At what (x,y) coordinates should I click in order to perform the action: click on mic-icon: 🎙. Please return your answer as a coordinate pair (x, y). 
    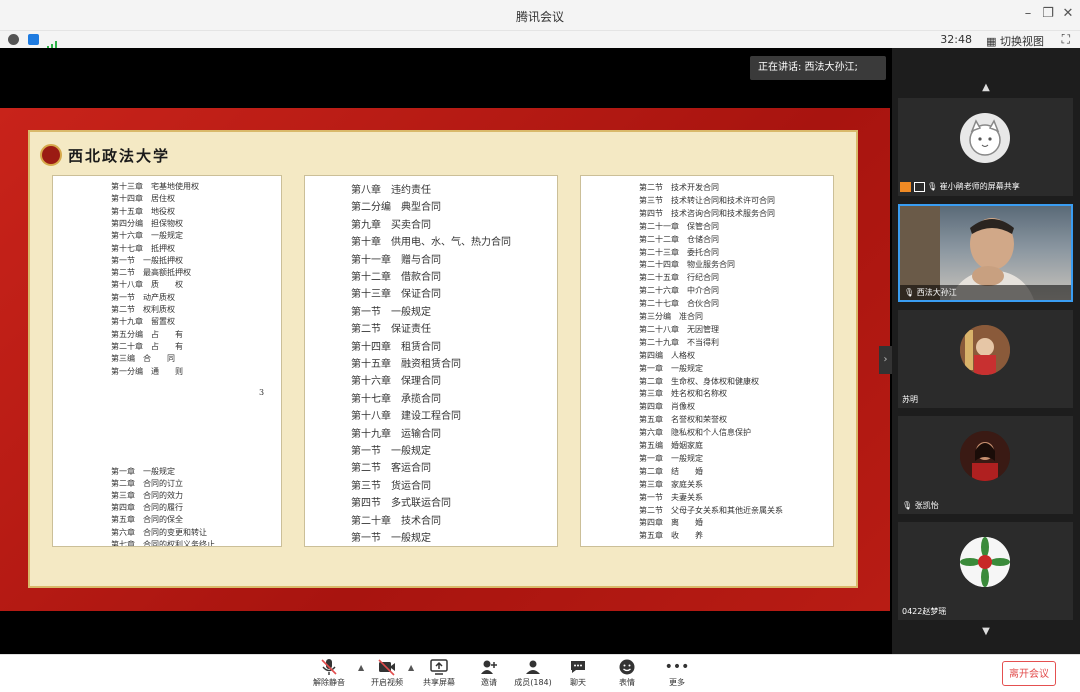
    Looking at the image, I should click on (910, 292).